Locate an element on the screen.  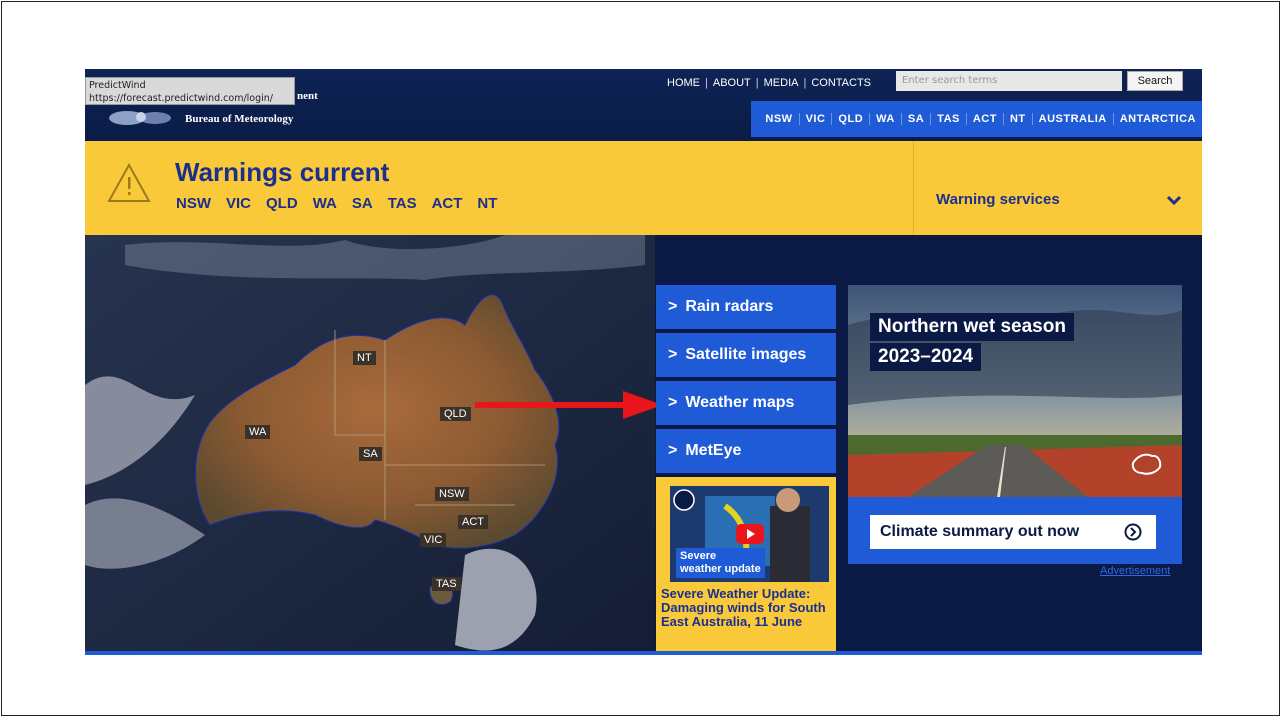
tooltip-url: https://forecast.predictwind.com/login/ is located at coordinates (181, 98).